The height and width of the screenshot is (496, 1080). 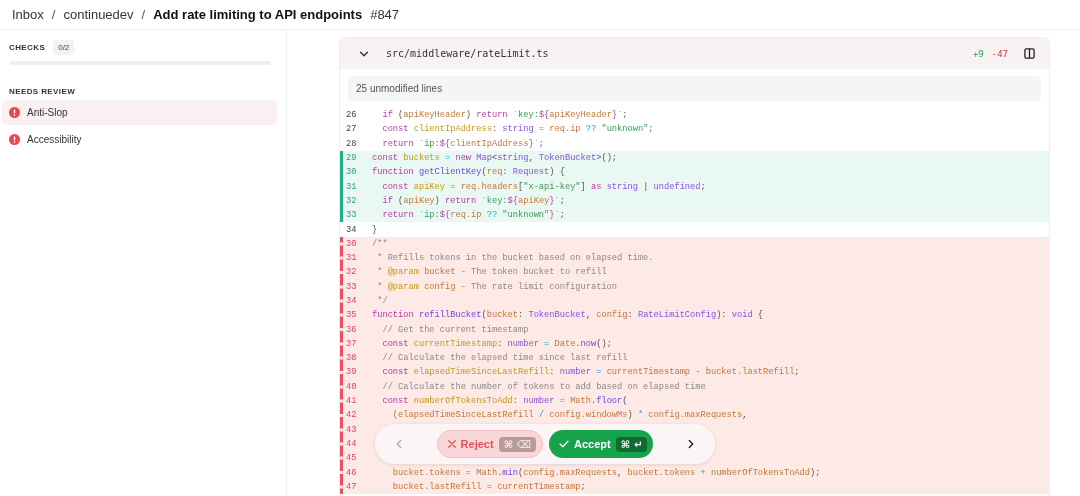 What do you see at coordinates (590, 372) in the screenshot?
I see `code-line: const elapsedTimeSinceLastRefill: number = currentTimestamp - bucket.lastRefill;` at bounding box center [590, 372].